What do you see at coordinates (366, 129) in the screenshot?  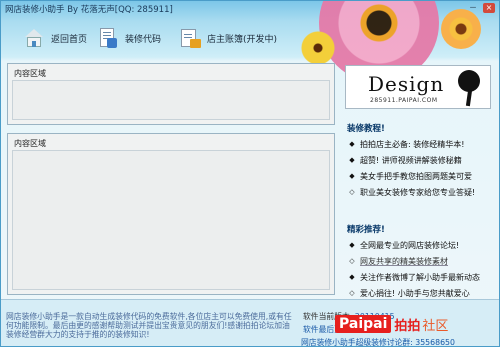 I see `tutorials-heading: 装修教程!` at bounding box center [366, 129].